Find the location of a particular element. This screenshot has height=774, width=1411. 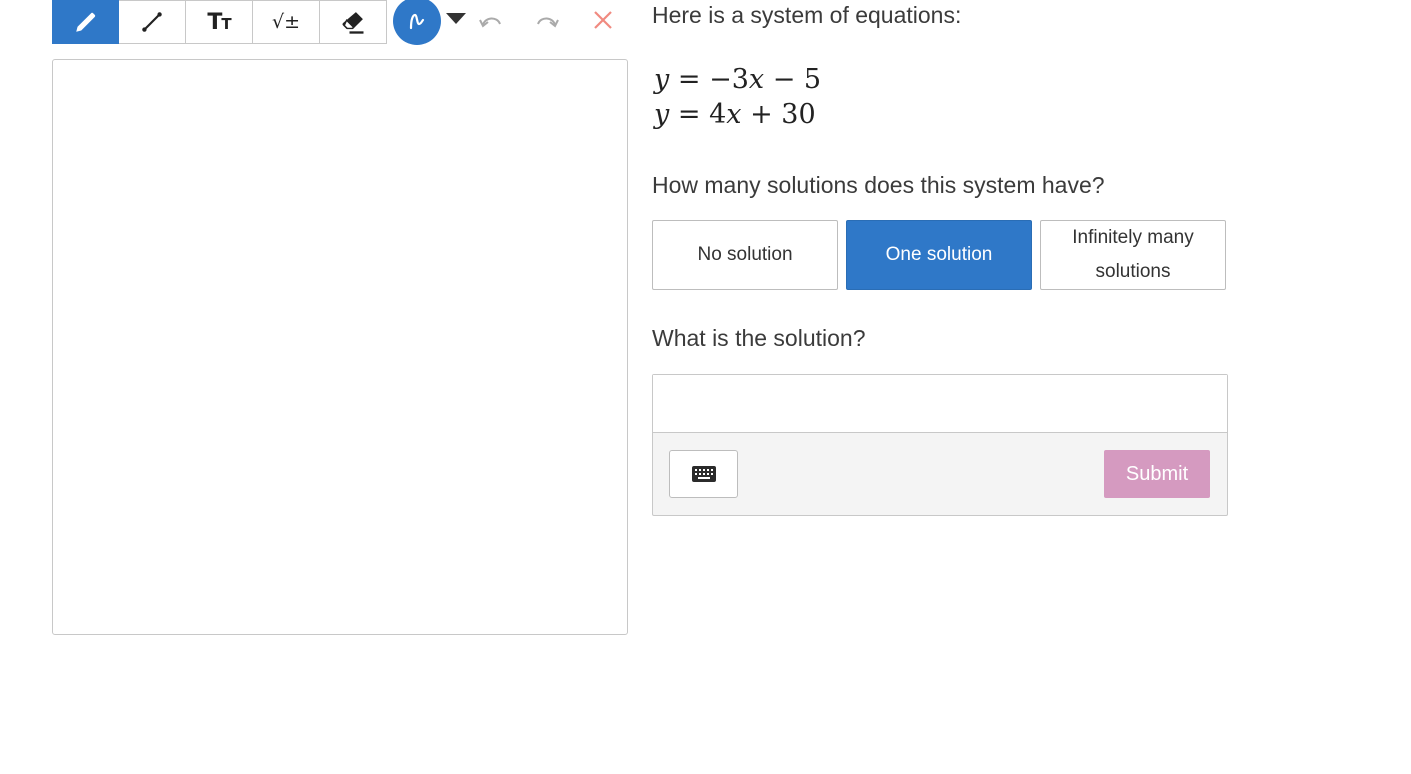

choice-infinitely-many: Infinitely many solutions is located at coordinates (1133, 255).